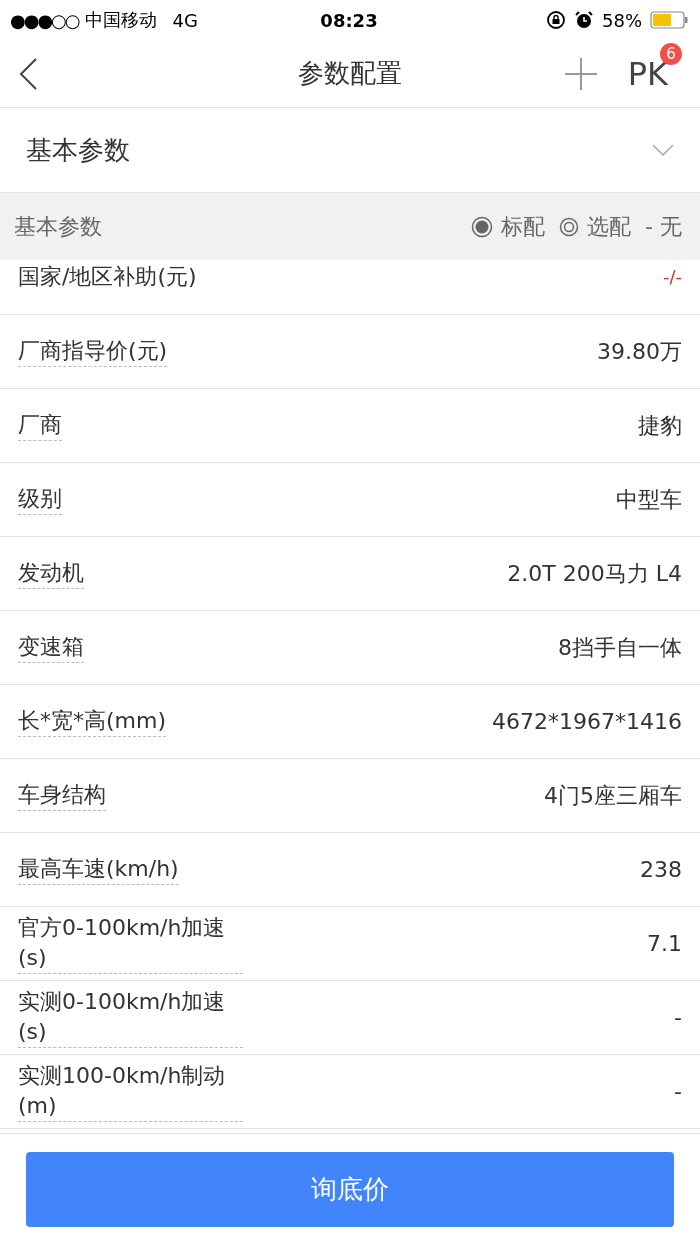 This screenshot has height=1244, width=700. What do you see at coordinates (613, 795) in the screenshot?
I see `param-value: 4门5座三厢车` at bounding box center [613, 795].